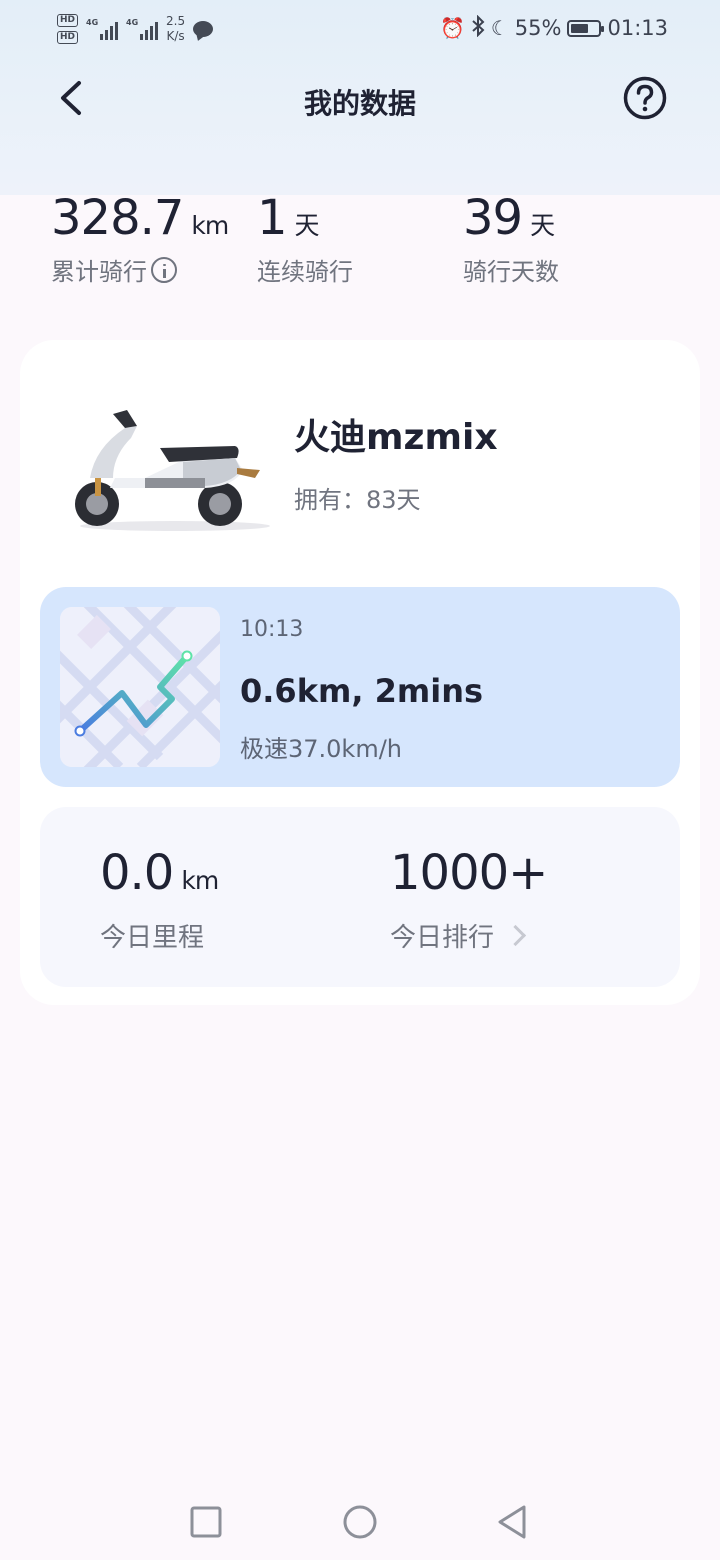 The width and height of the screenshot is (720, 1560). I want to click on scooter-image, so click(170, 470).